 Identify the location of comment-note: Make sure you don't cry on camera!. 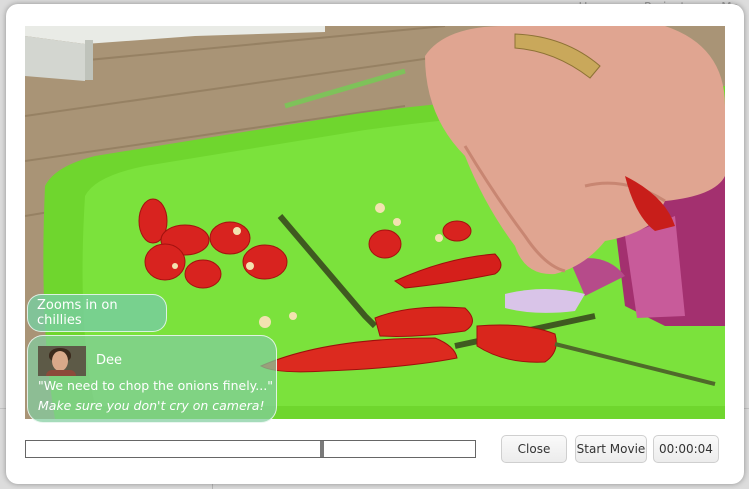
(151, 405).